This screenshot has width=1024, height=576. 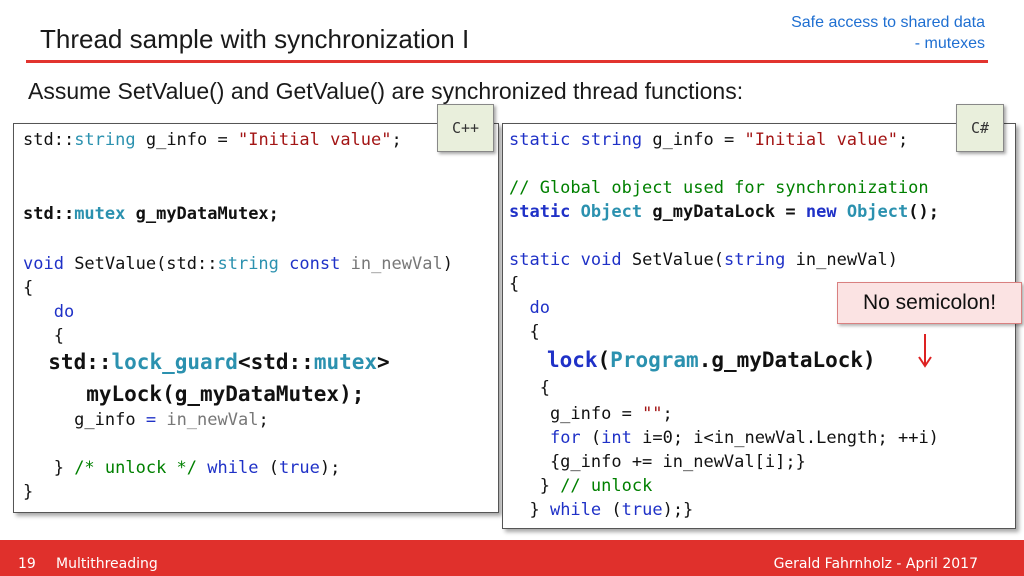 What do you see at coordinates (507, 61) in the screenshot?
I see `title-underline` at bounding box center [507, 61].